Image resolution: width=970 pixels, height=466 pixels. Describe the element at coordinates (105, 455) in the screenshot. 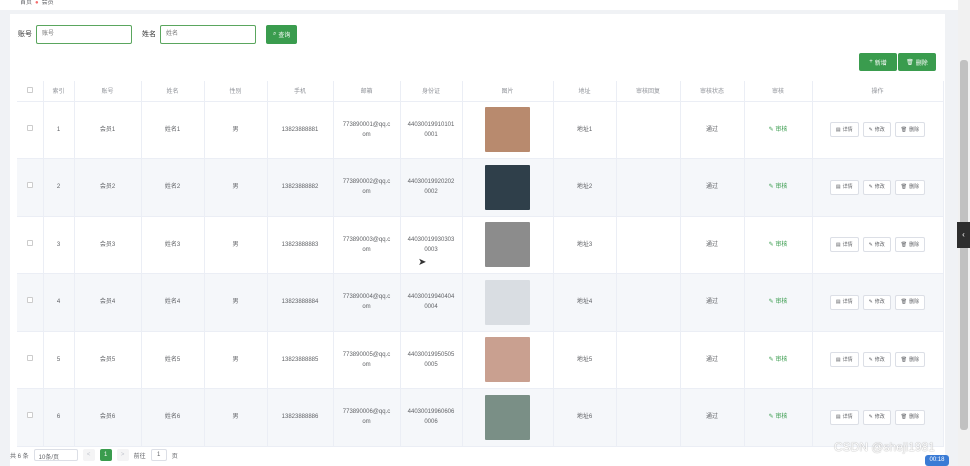

I see `page-number-current: 1` at that location.